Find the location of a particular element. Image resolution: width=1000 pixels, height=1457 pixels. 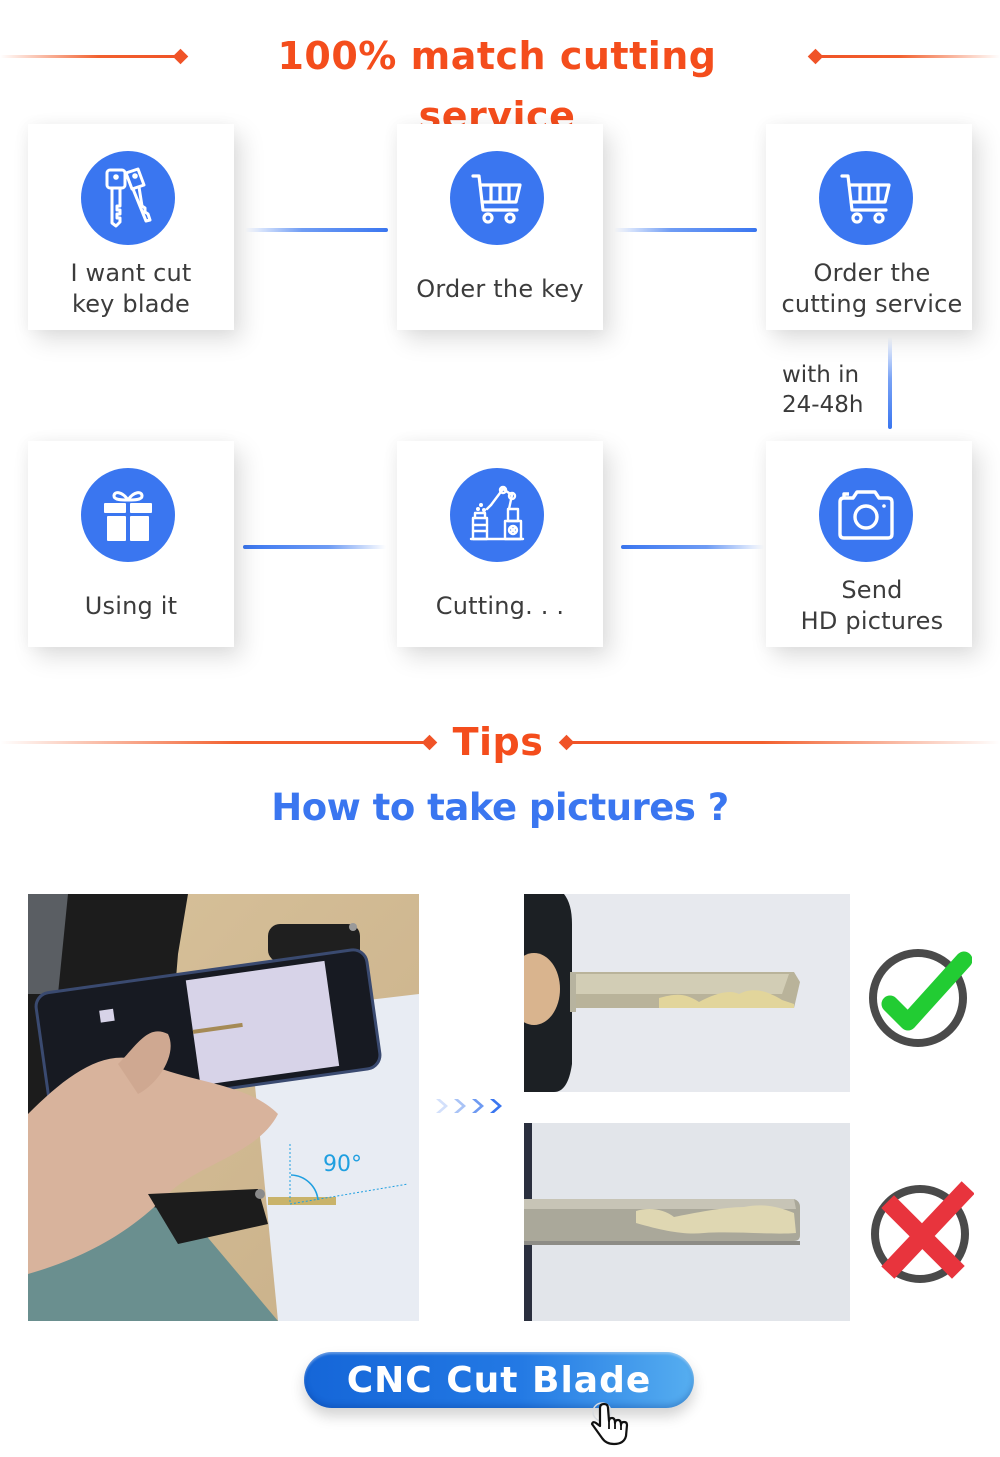

turnaround-line: with in is located at coordinates (821, 375).